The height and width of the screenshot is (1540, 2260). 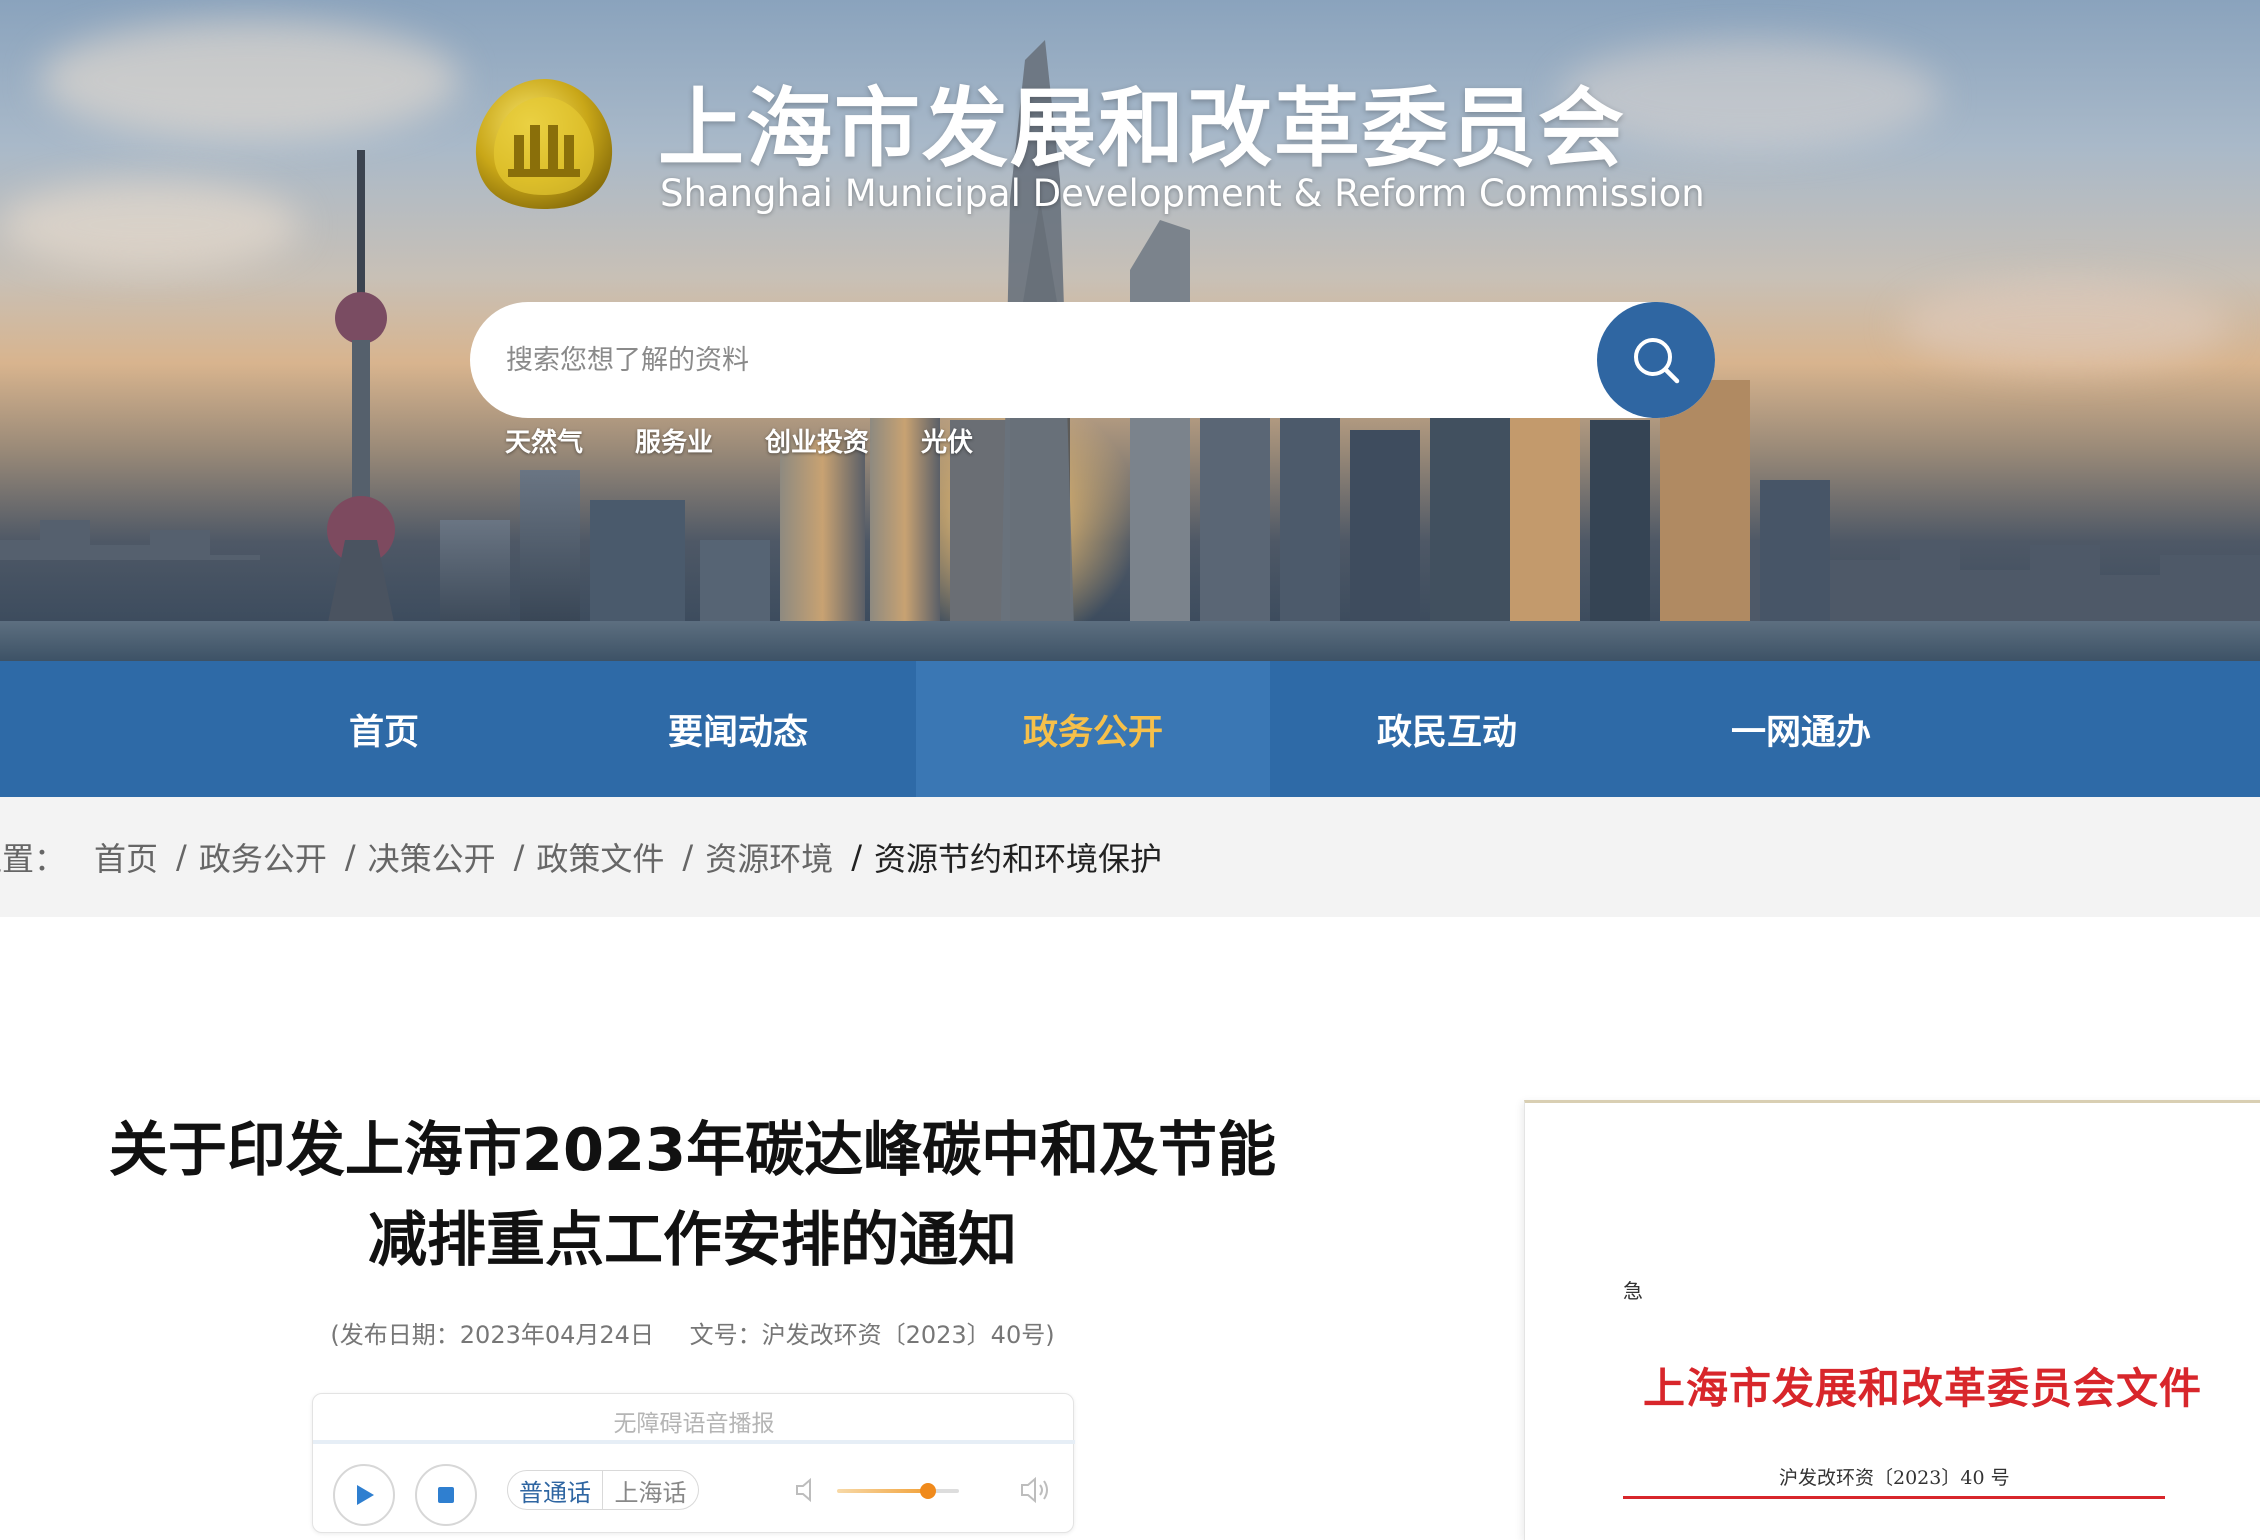 I want to click on lang-shanghainese-button: 上海话, so click(x=651, y=1490).